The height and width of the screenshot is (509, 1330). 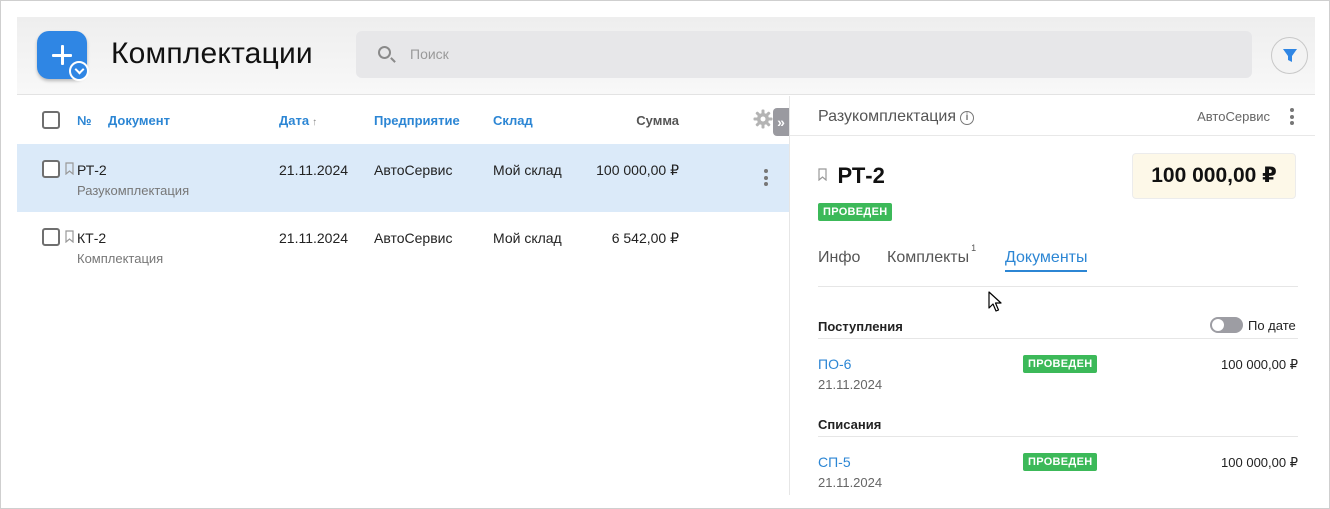 What do you see at coordinates (860, 326) in the screenshot?
I see `receipts-section-title: Поступления` at bounding box center [860, 326].